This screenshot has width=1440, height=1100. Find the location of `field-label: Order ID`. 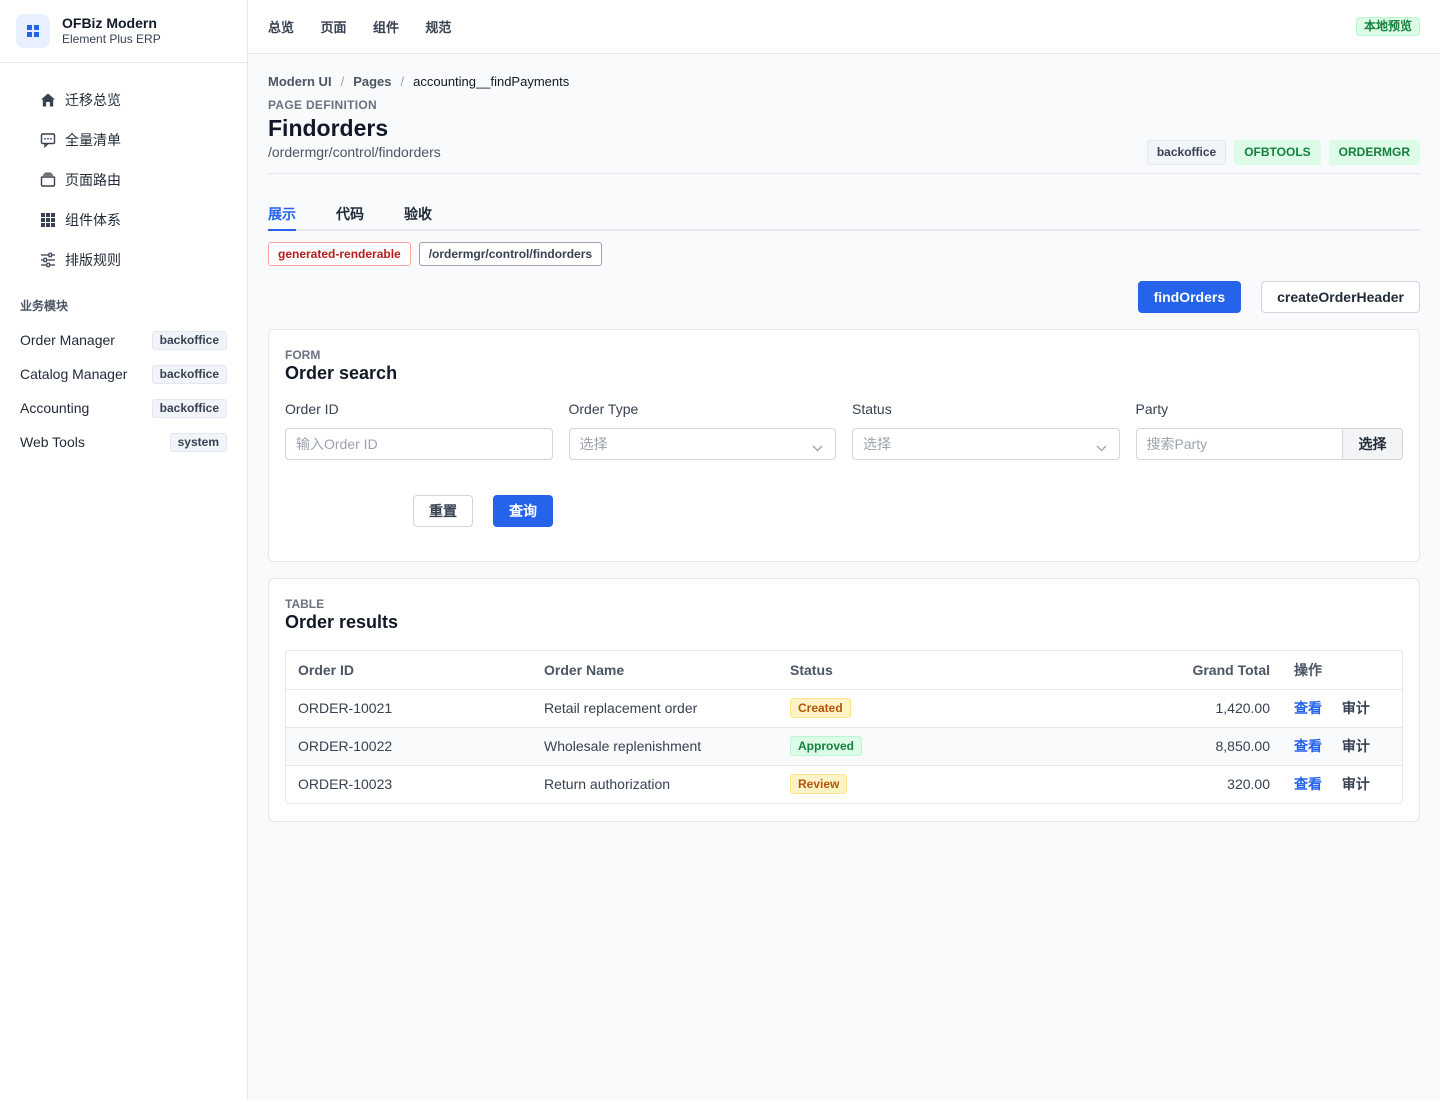

field-label: Order ID is located at coordinates (312, 409).